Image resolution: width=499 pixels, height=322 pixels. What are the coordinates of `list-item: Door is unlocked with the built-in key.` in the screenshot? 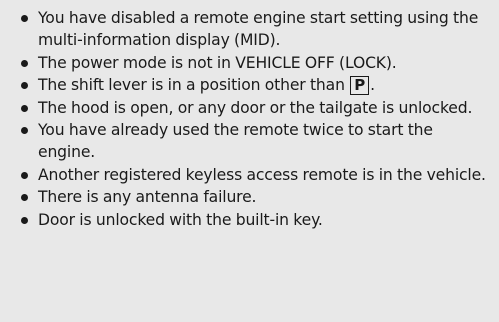 It's located at (256, 220).